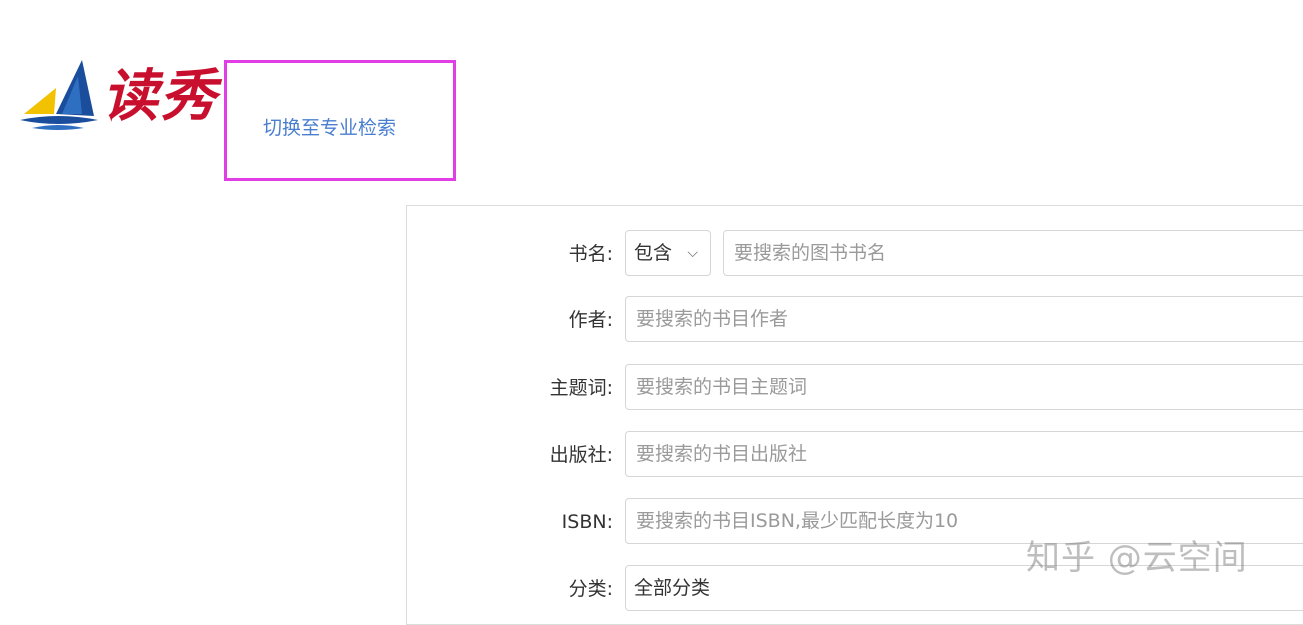 This screenshot has height=625, width=1303. Describe the element at coordinates (692, 253) in the screenshot. I see `chevron-down-icon: ⌵` at that location.